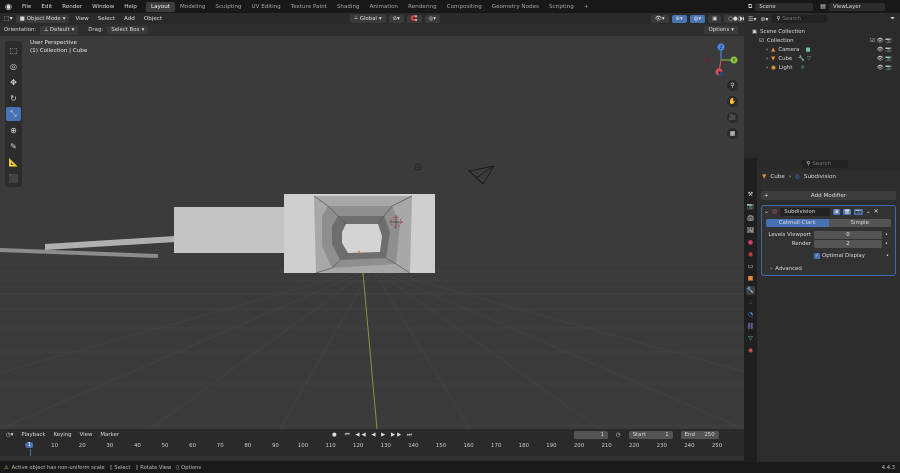  I want to click on rotate-tool-icon: ↻, so click(13, 98).